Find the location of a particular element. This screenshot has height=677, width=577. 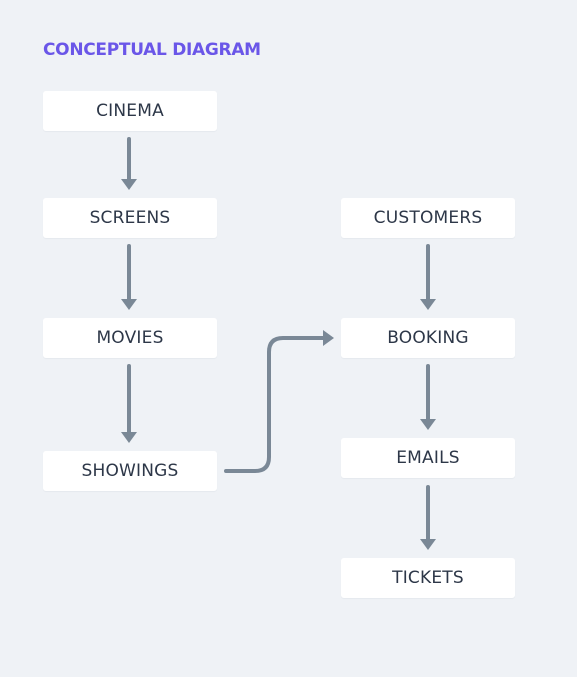

arrowhead-booking is located at coordinates (428, 304).